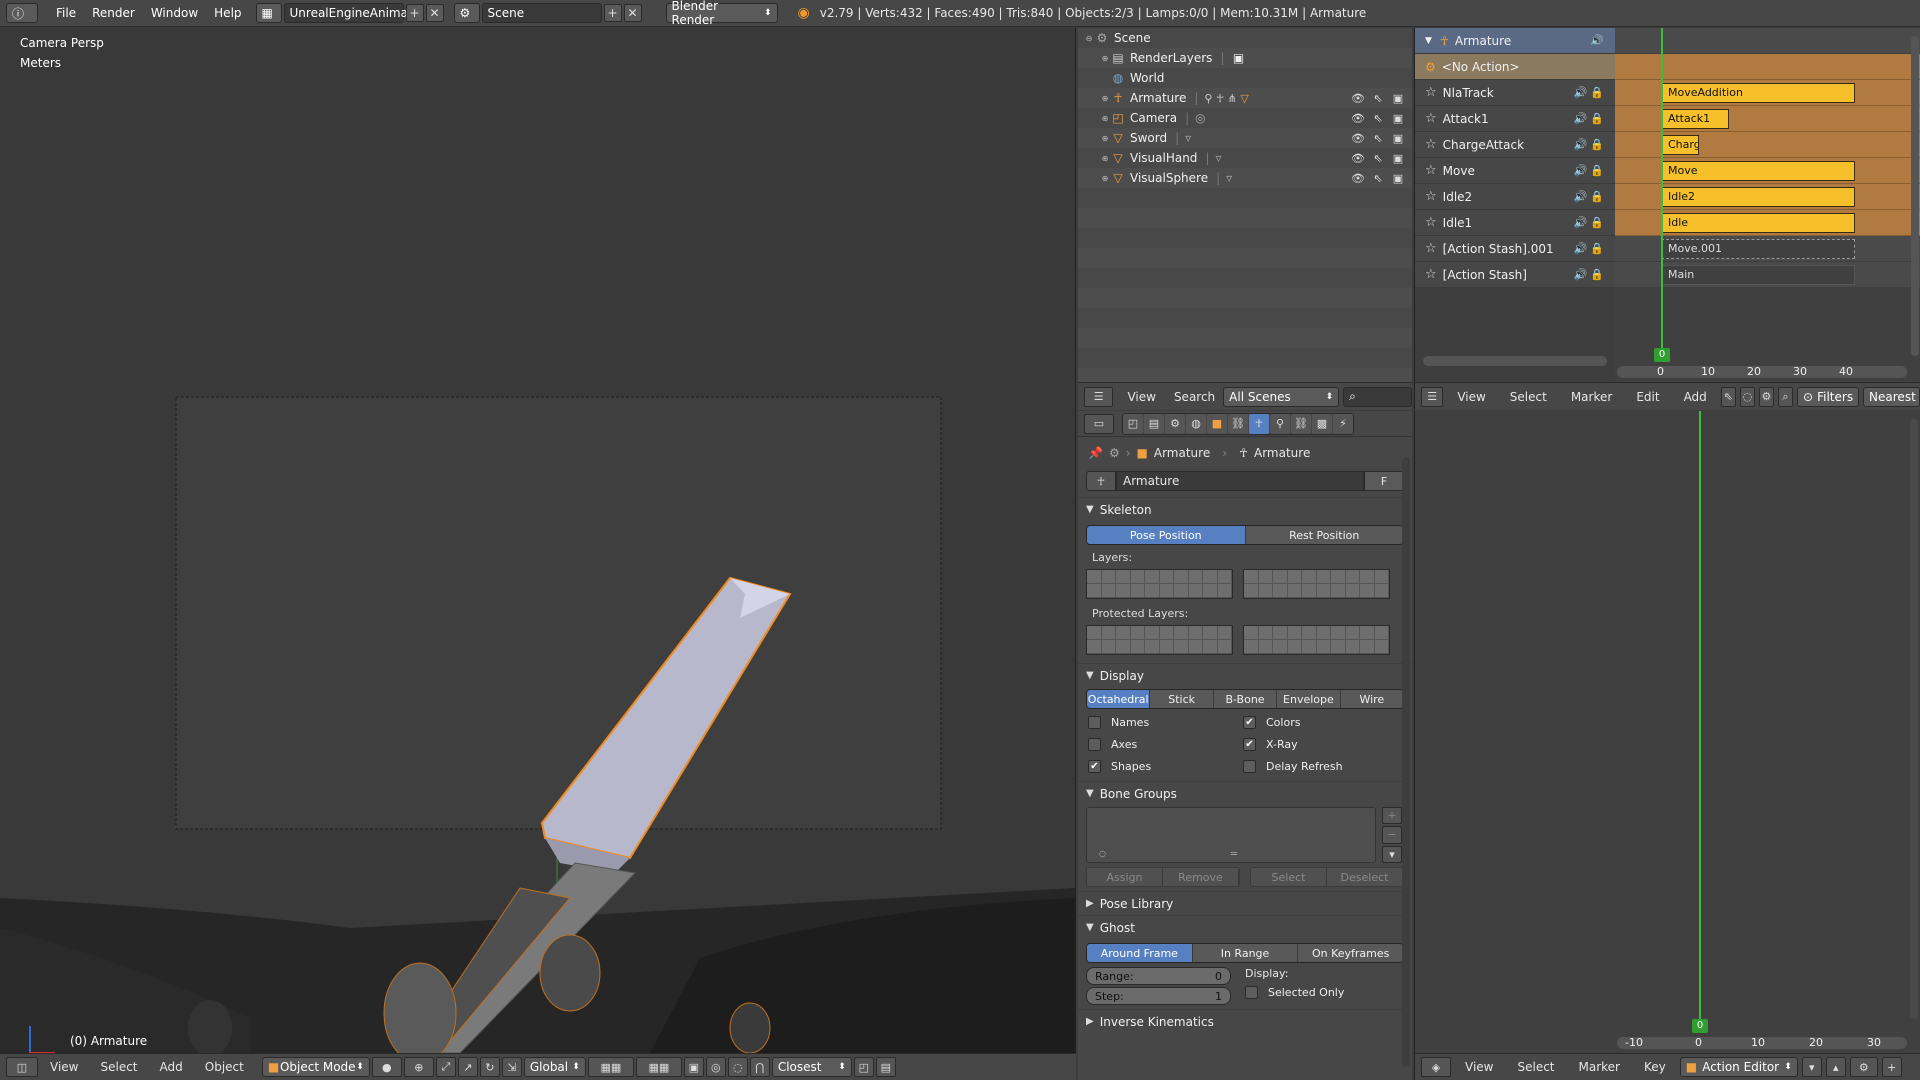 Image resolution: width=1920 pixels, height=1080 pixels. What do you see at coordinates (1245, 927) in the screenshot?
I see `ghost-panel-header: ▼ Ghost` at bounding box center [1245, 927].